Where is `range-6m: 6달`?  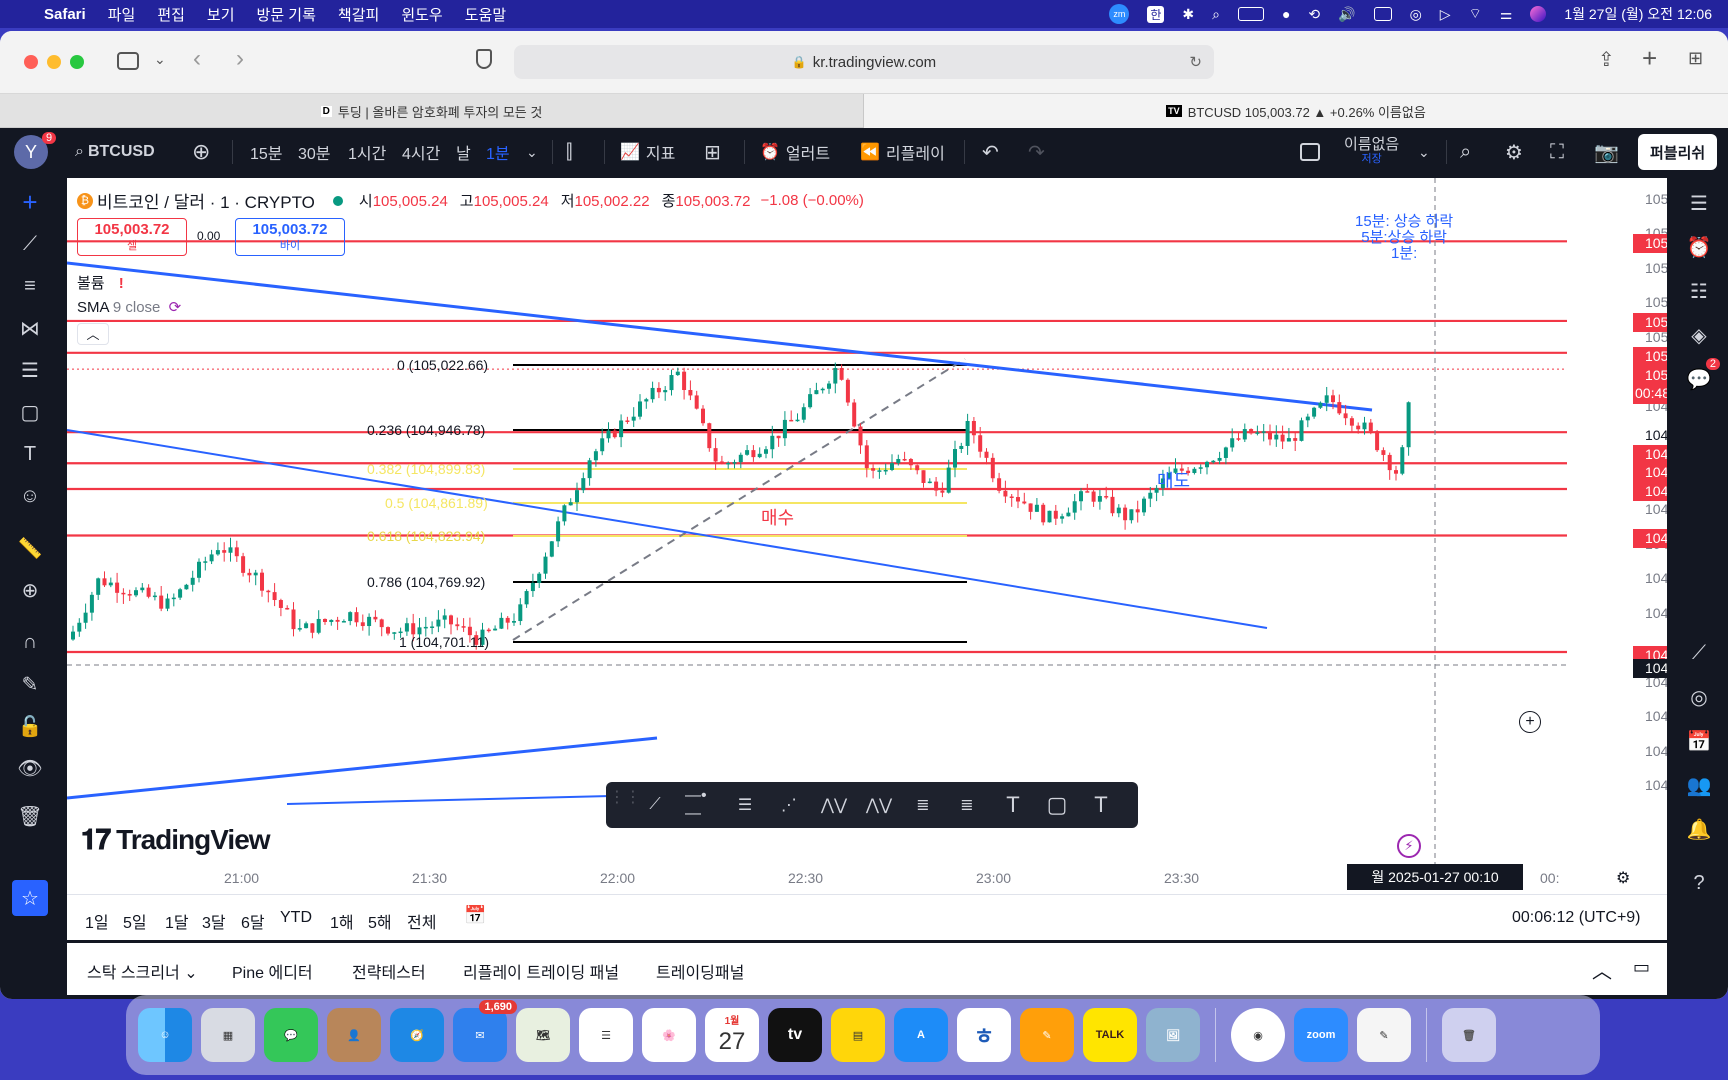
range-6m: 6달 is located at coordinates (253, 921).